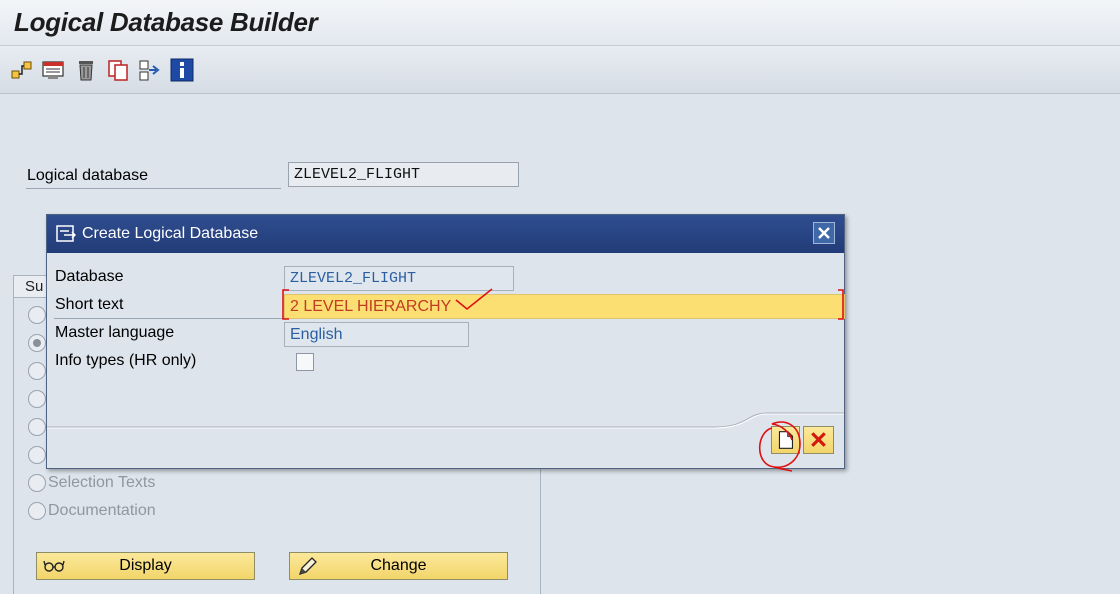  What do you see at coordinates (86, 70) in the screenshot?
I see `delete-icon` at bounding box center [86, 70].